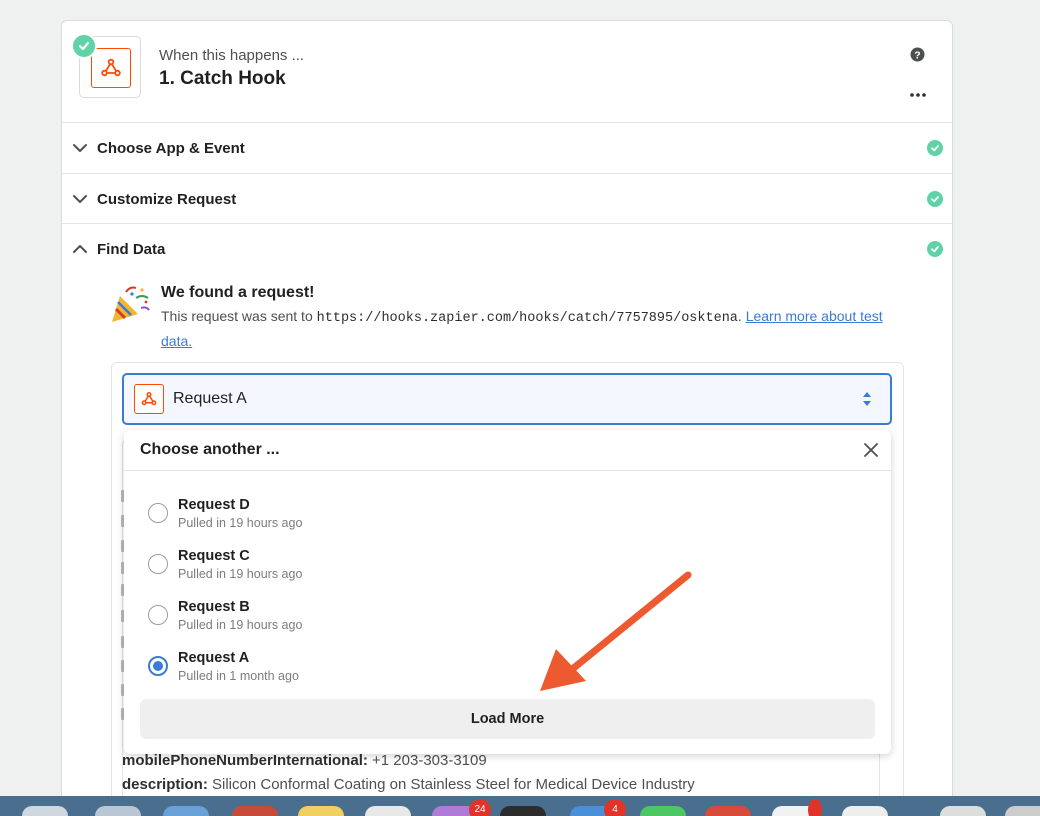 The image size is (1040, 816). What do you see at coordinates (507, 198) in the screenshot?
I see `section-customize-request: Customize Request` at bounding box center [507, 198].